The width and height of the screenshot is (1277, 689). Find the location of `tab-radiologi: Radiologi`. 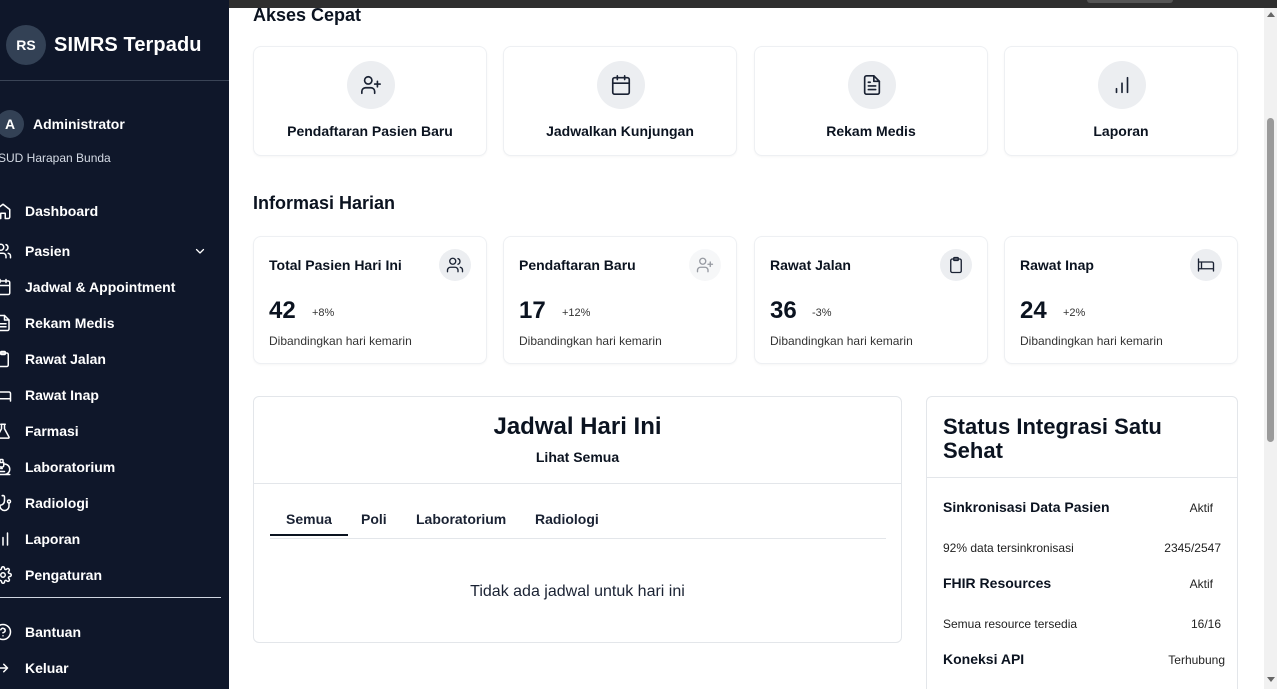

tab-radiologi: Radiologi is located at coordinates (567, 519).